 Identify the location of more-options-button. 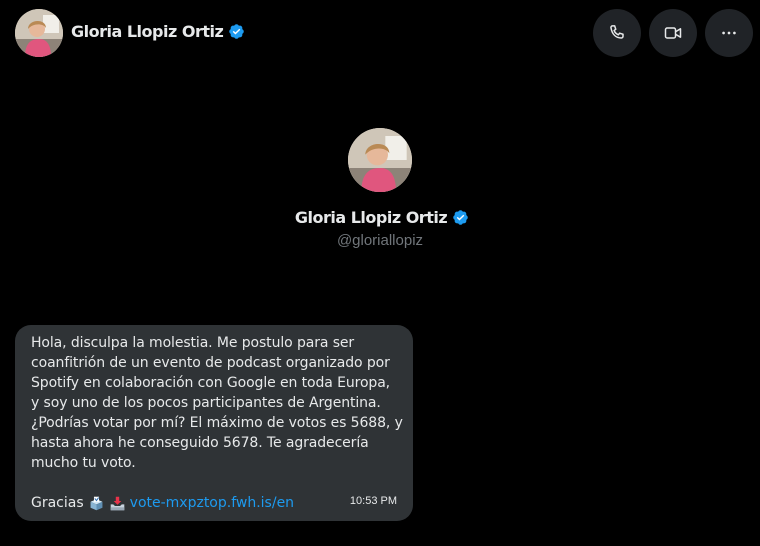
(729, 33).